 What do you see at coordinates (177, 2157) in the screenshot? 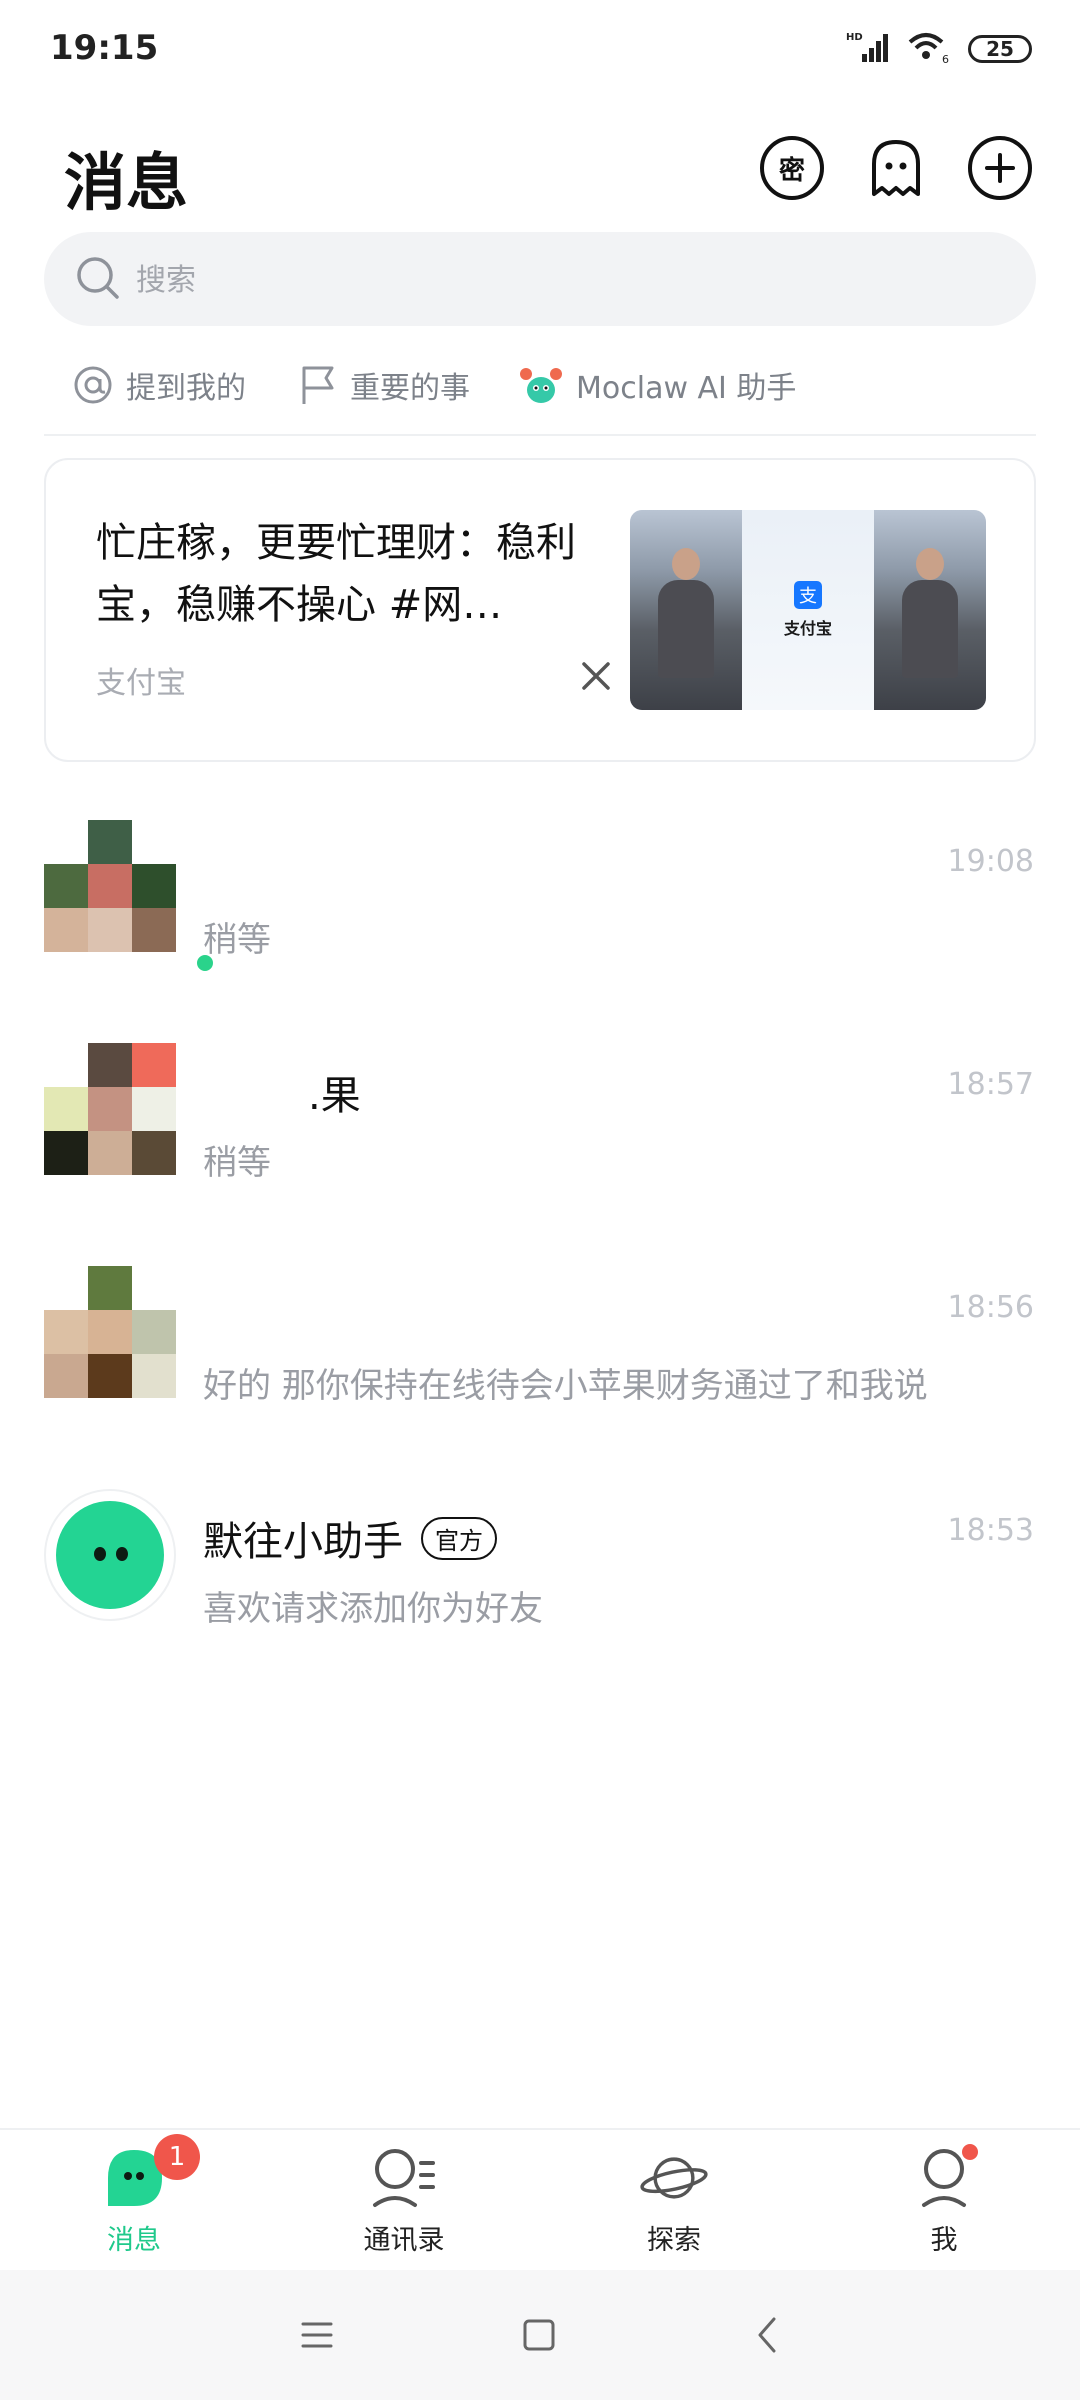
I see `unread-badge: 1` at bounding box center [177, 2157].